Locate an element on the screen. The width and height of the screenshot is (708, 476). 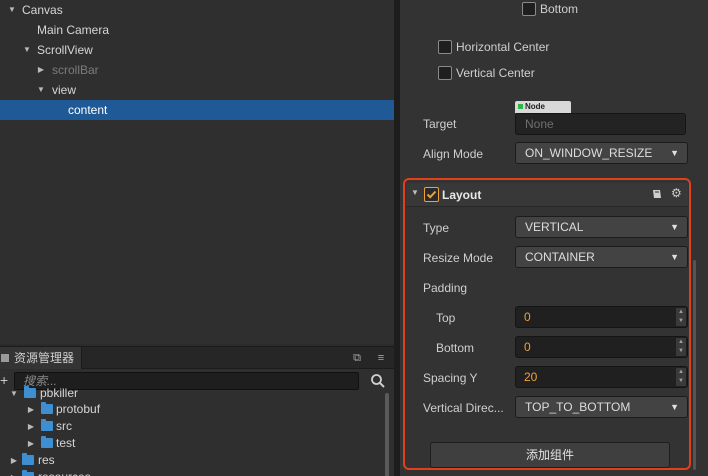
hierarchy-item-canvas: ▼ Canvas is located at coordinates (197, 10).